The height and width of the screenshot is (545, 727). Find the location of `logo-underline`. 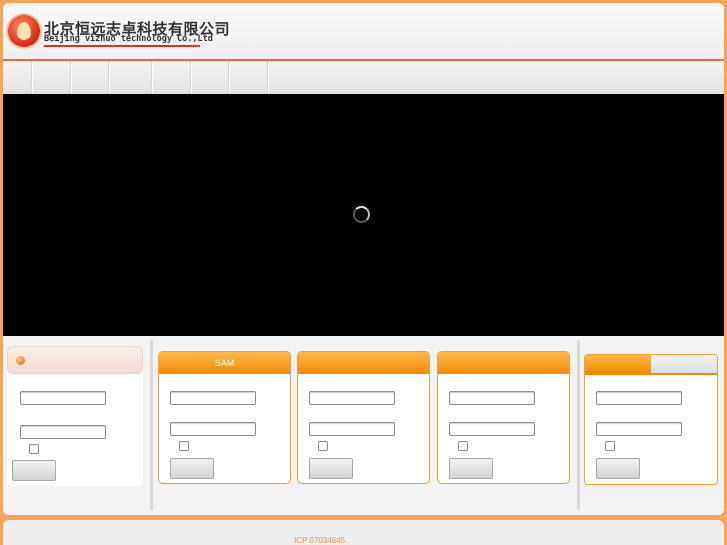

logo-underline is located at coordinates (122, 46).